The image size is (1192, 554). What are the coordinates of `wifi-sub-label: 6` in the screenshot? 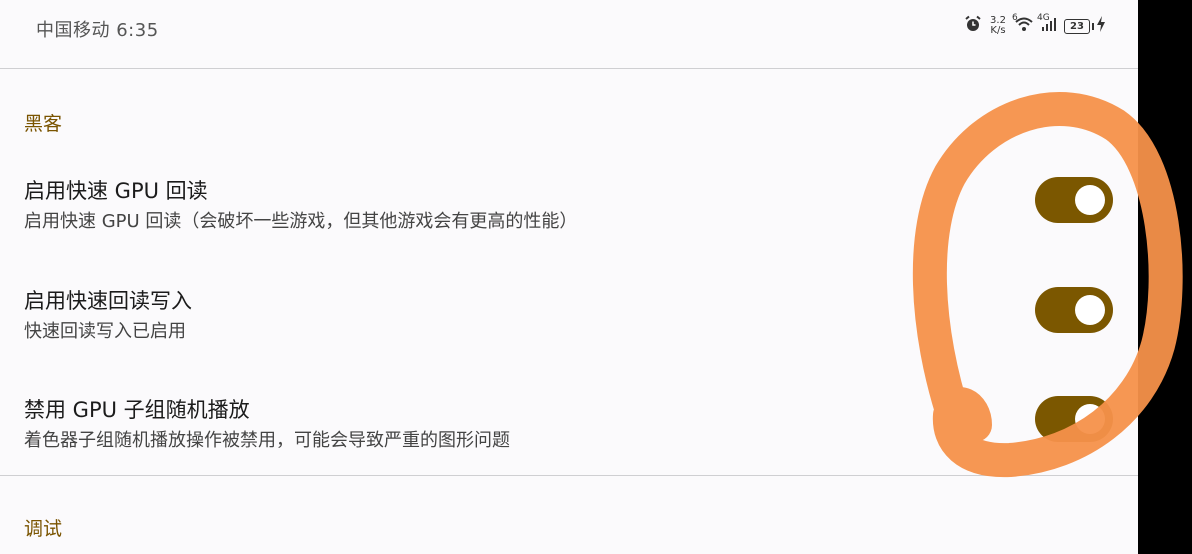 It's located at (1015, 18).